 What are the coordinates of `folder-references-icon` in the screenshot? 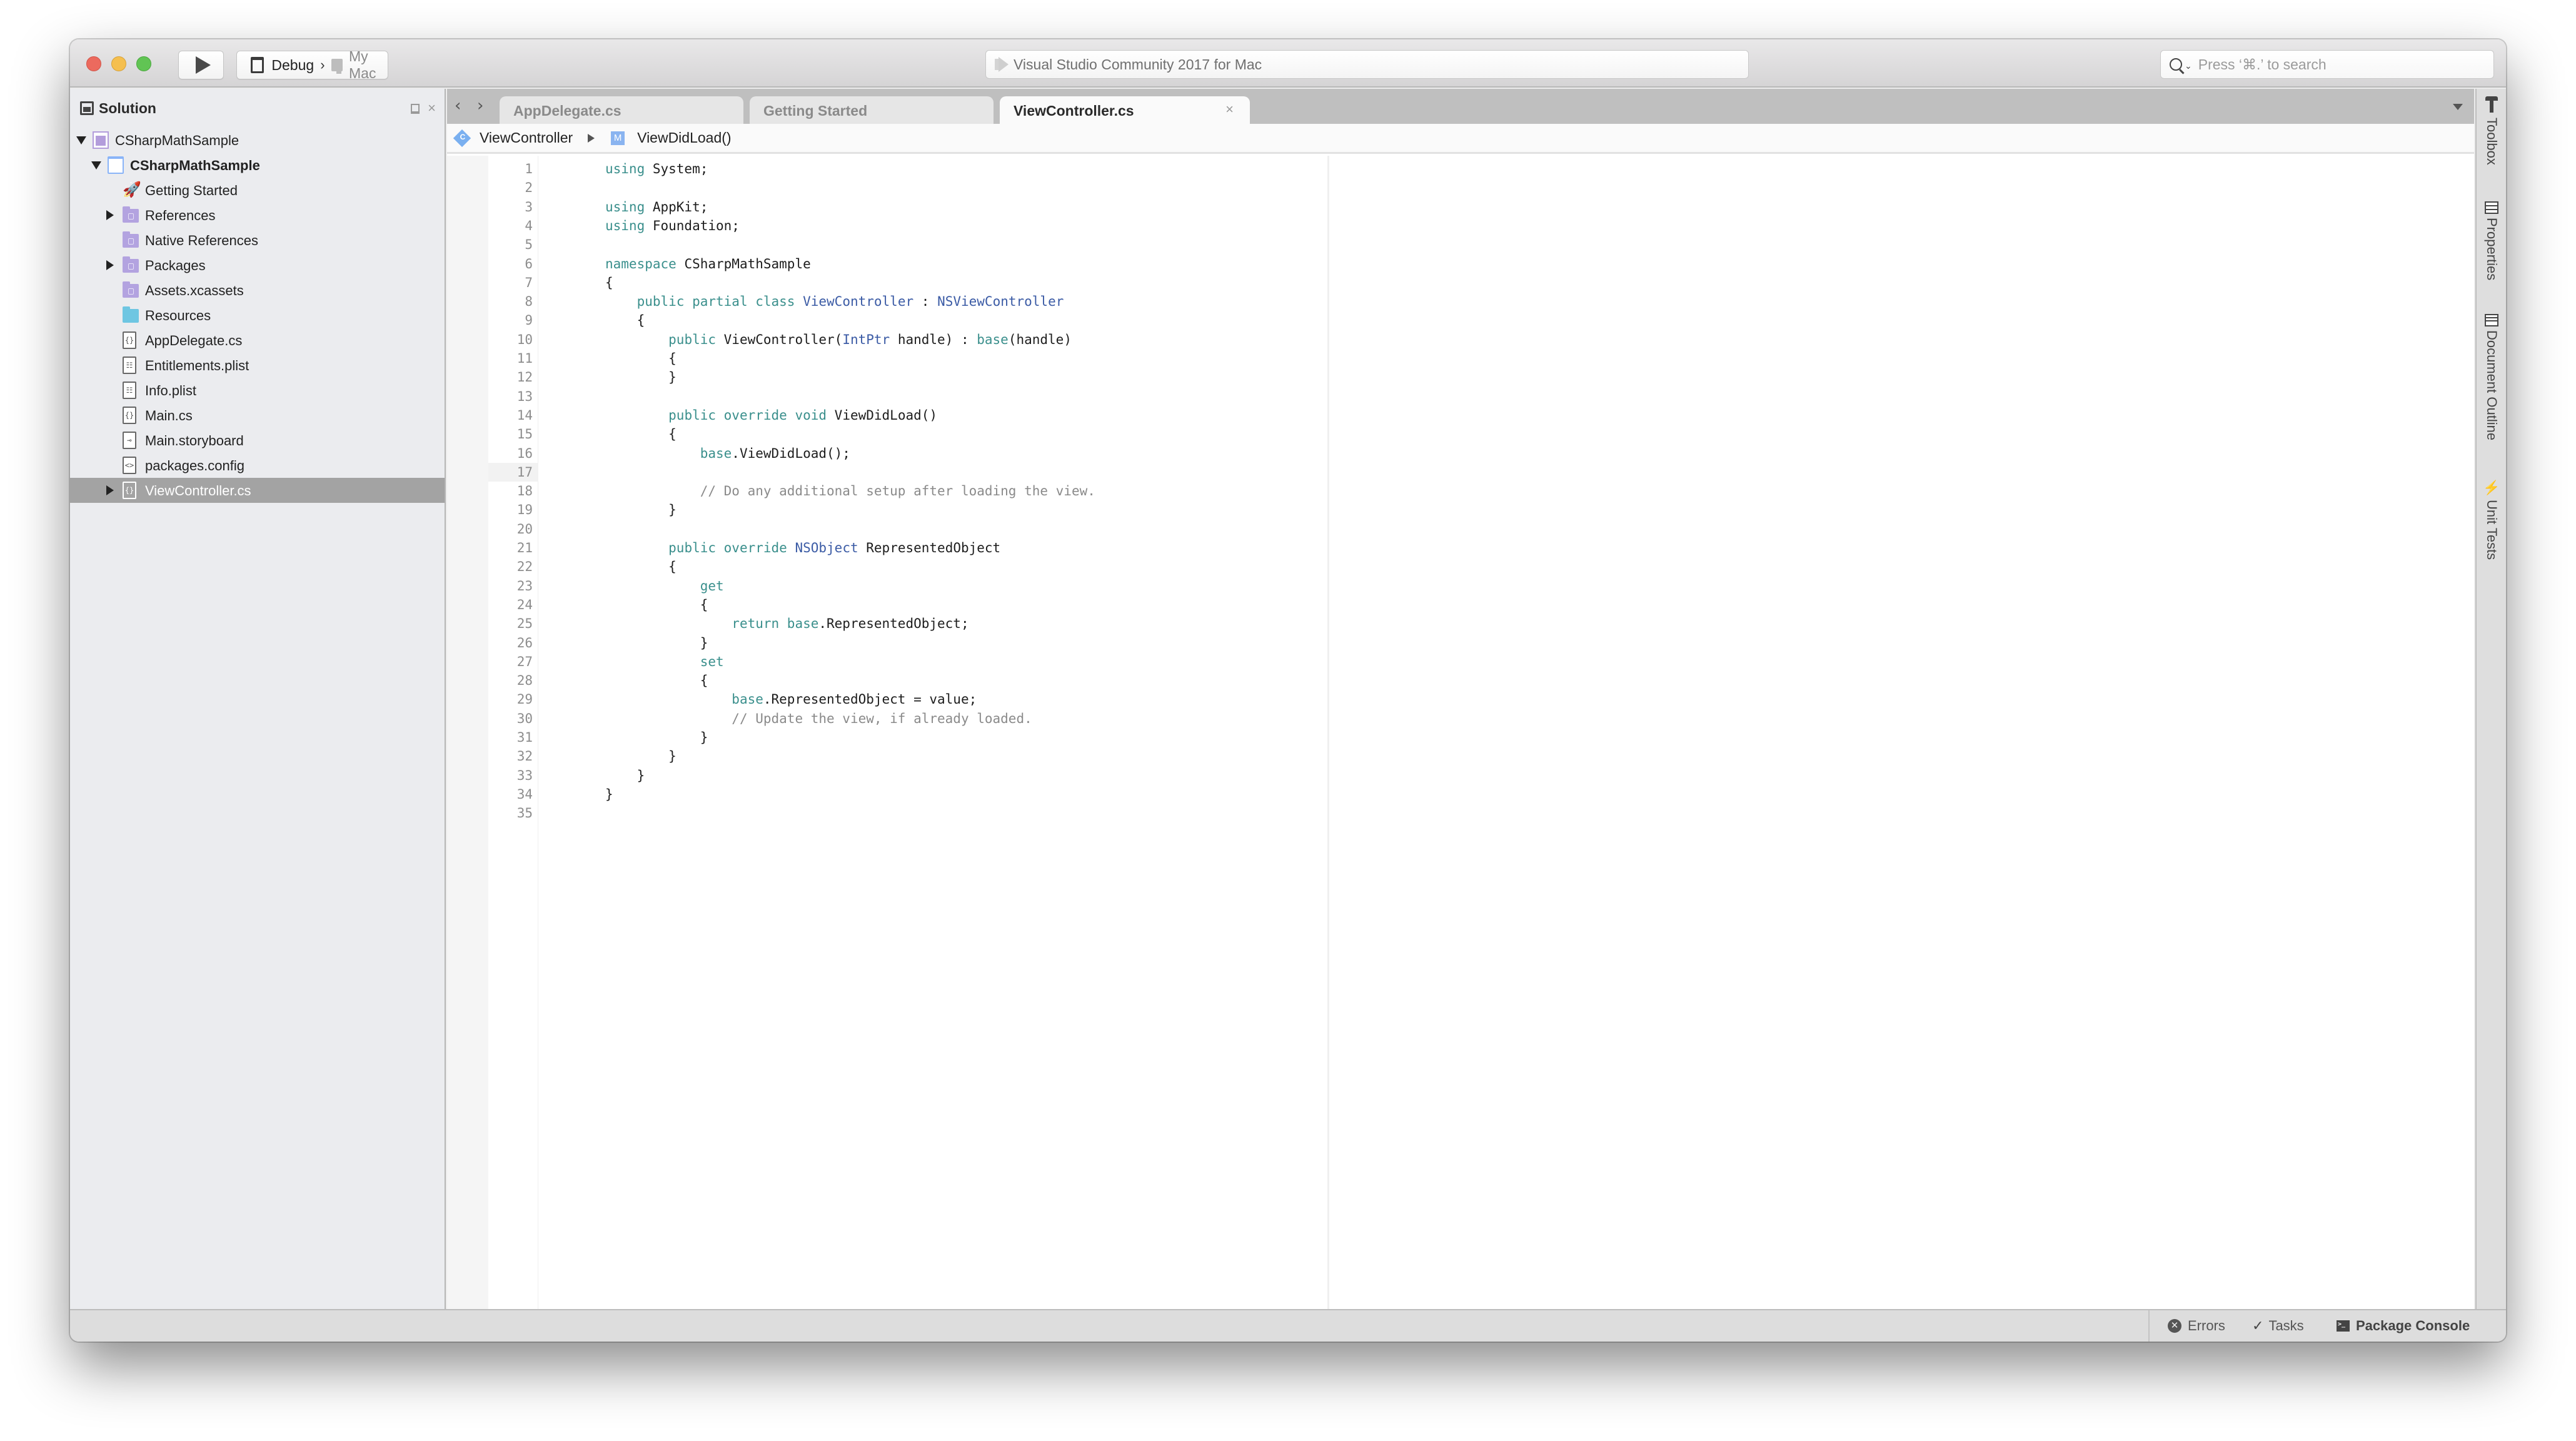 It's located at (131, 214).